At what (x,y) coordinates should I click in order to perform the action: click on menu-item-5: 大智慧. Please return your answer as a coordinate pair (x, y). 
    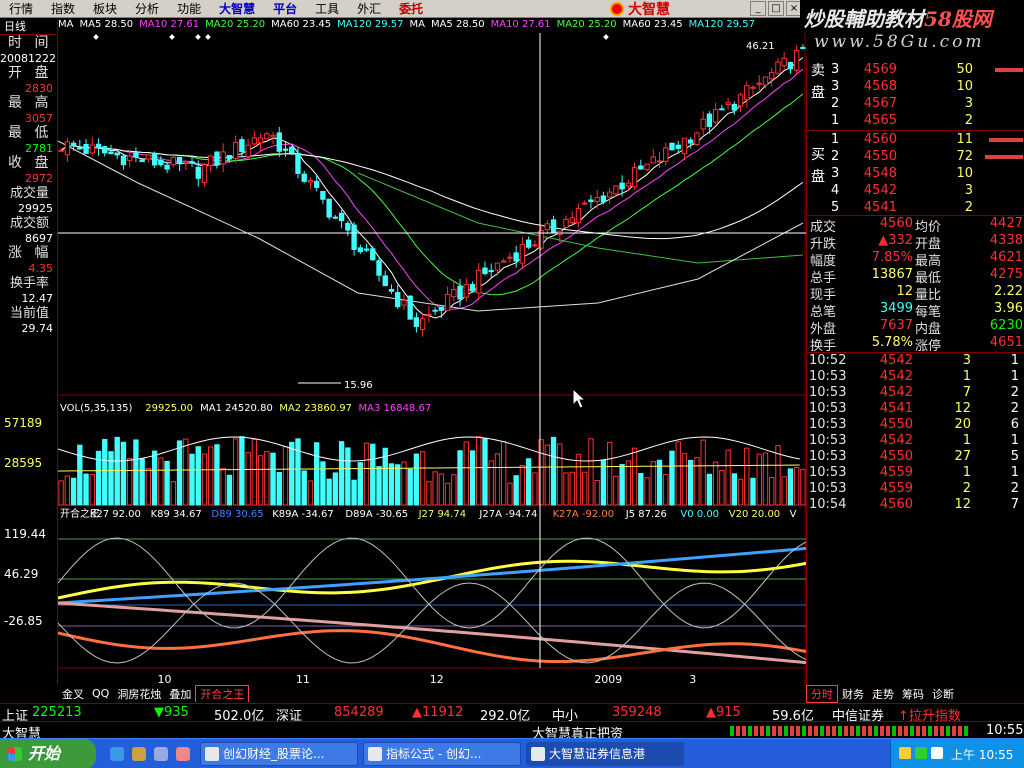
    Looking at the image, I should click on (237, 9).